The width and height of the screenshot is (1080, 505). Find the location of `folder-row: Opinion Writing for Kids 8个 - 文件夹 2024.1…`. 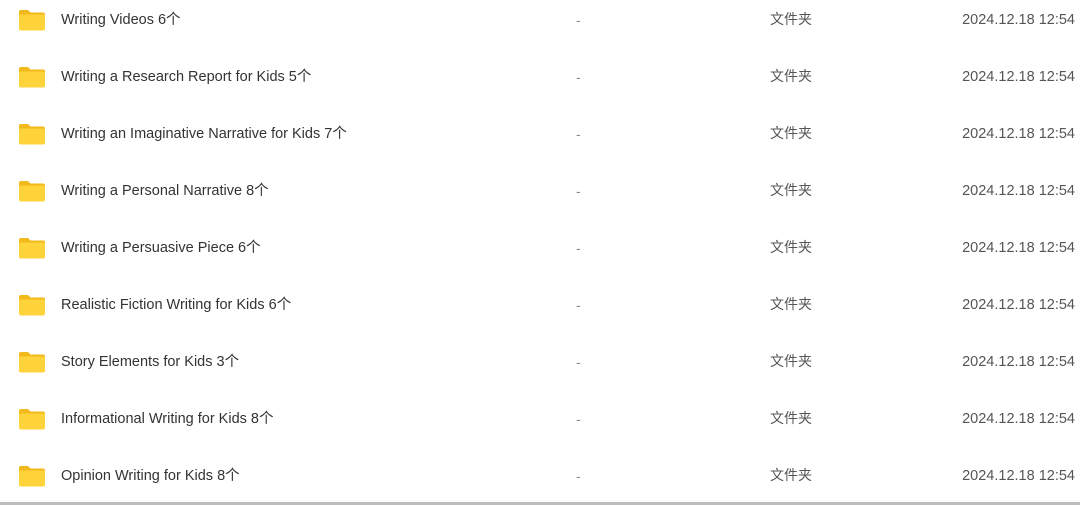

folder-row: Opinion Writing for Kids 8个 - 文件夹 2024.1… is located at coordinates (540, 480).